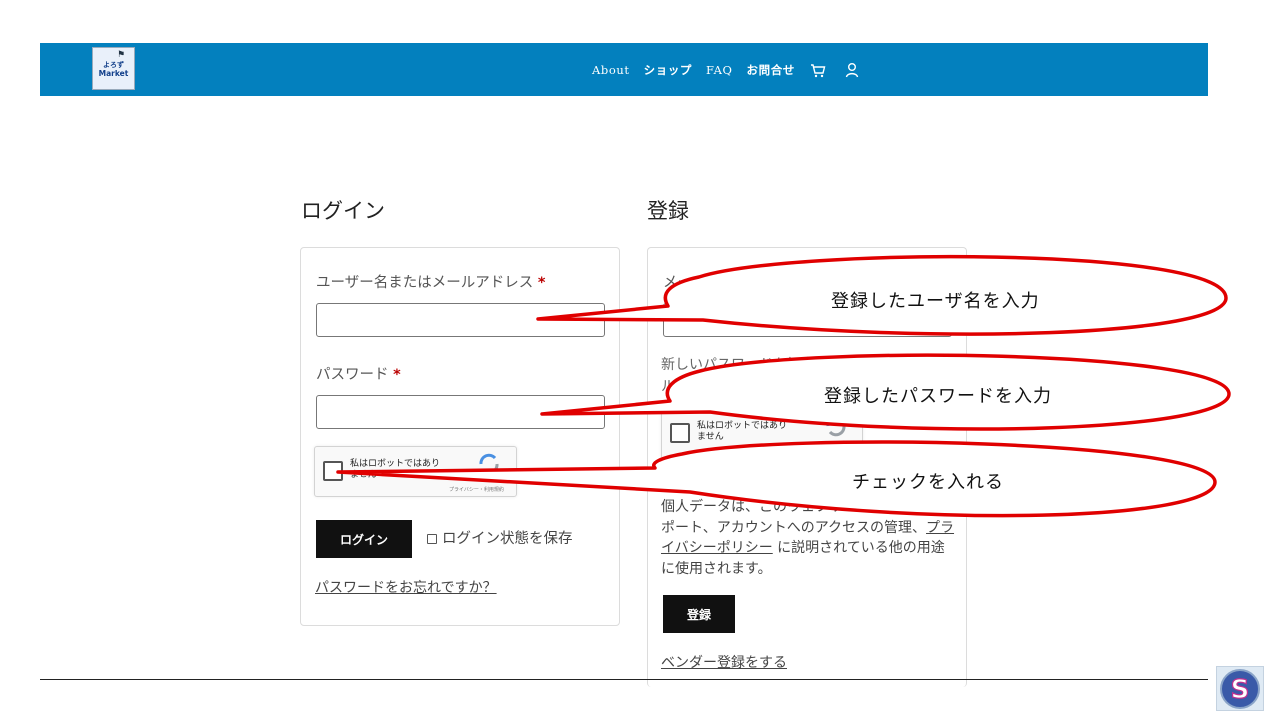 The width and height of the screenshot is (1280, 720). I want to click on privacy-text-before: 個人データは、このウェブサイトでの体験のサポート、アカウントへのアクセスの管理、, so click(808, 517).